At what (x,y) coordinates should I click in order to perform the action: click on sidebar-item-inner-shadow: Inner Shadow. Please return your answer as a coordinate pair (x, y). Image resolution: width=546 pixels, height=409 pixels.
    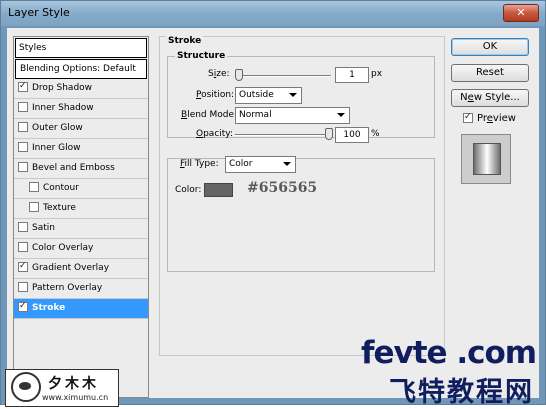
    Looking at the image, I should click on (81, 109).